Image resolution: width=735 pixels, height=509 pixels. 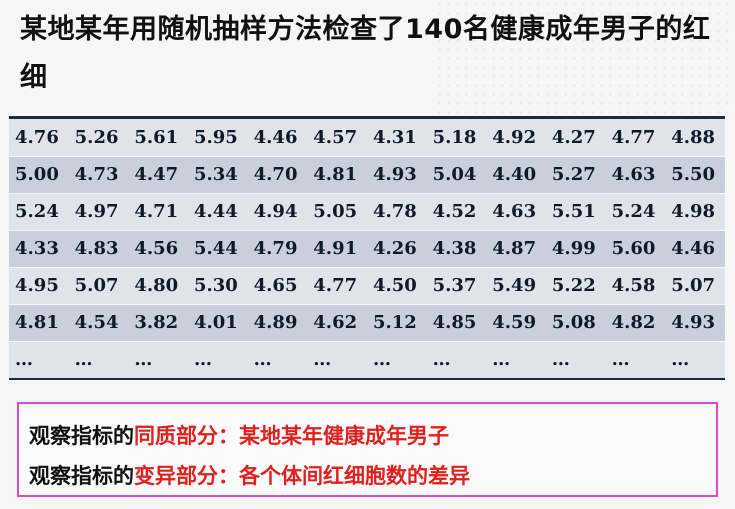 What do you see at coordinates (394, 137) in the screenshot?
I see `table-cell: 4.31` at bounding box center [394, 137].